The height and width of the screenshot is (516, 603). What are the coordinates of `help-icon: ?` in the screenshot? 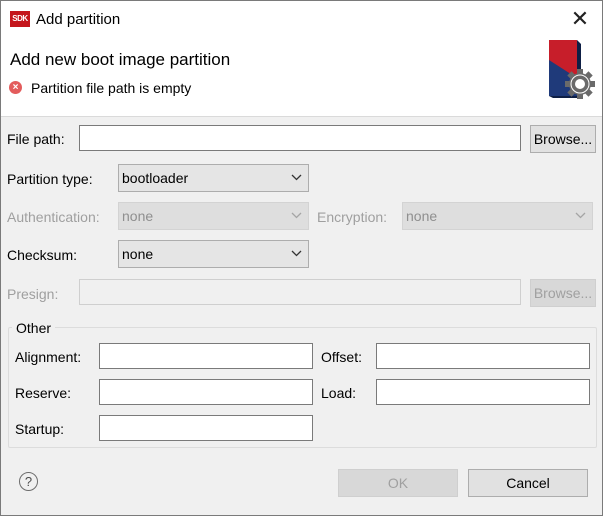 It's located at (28, 481).